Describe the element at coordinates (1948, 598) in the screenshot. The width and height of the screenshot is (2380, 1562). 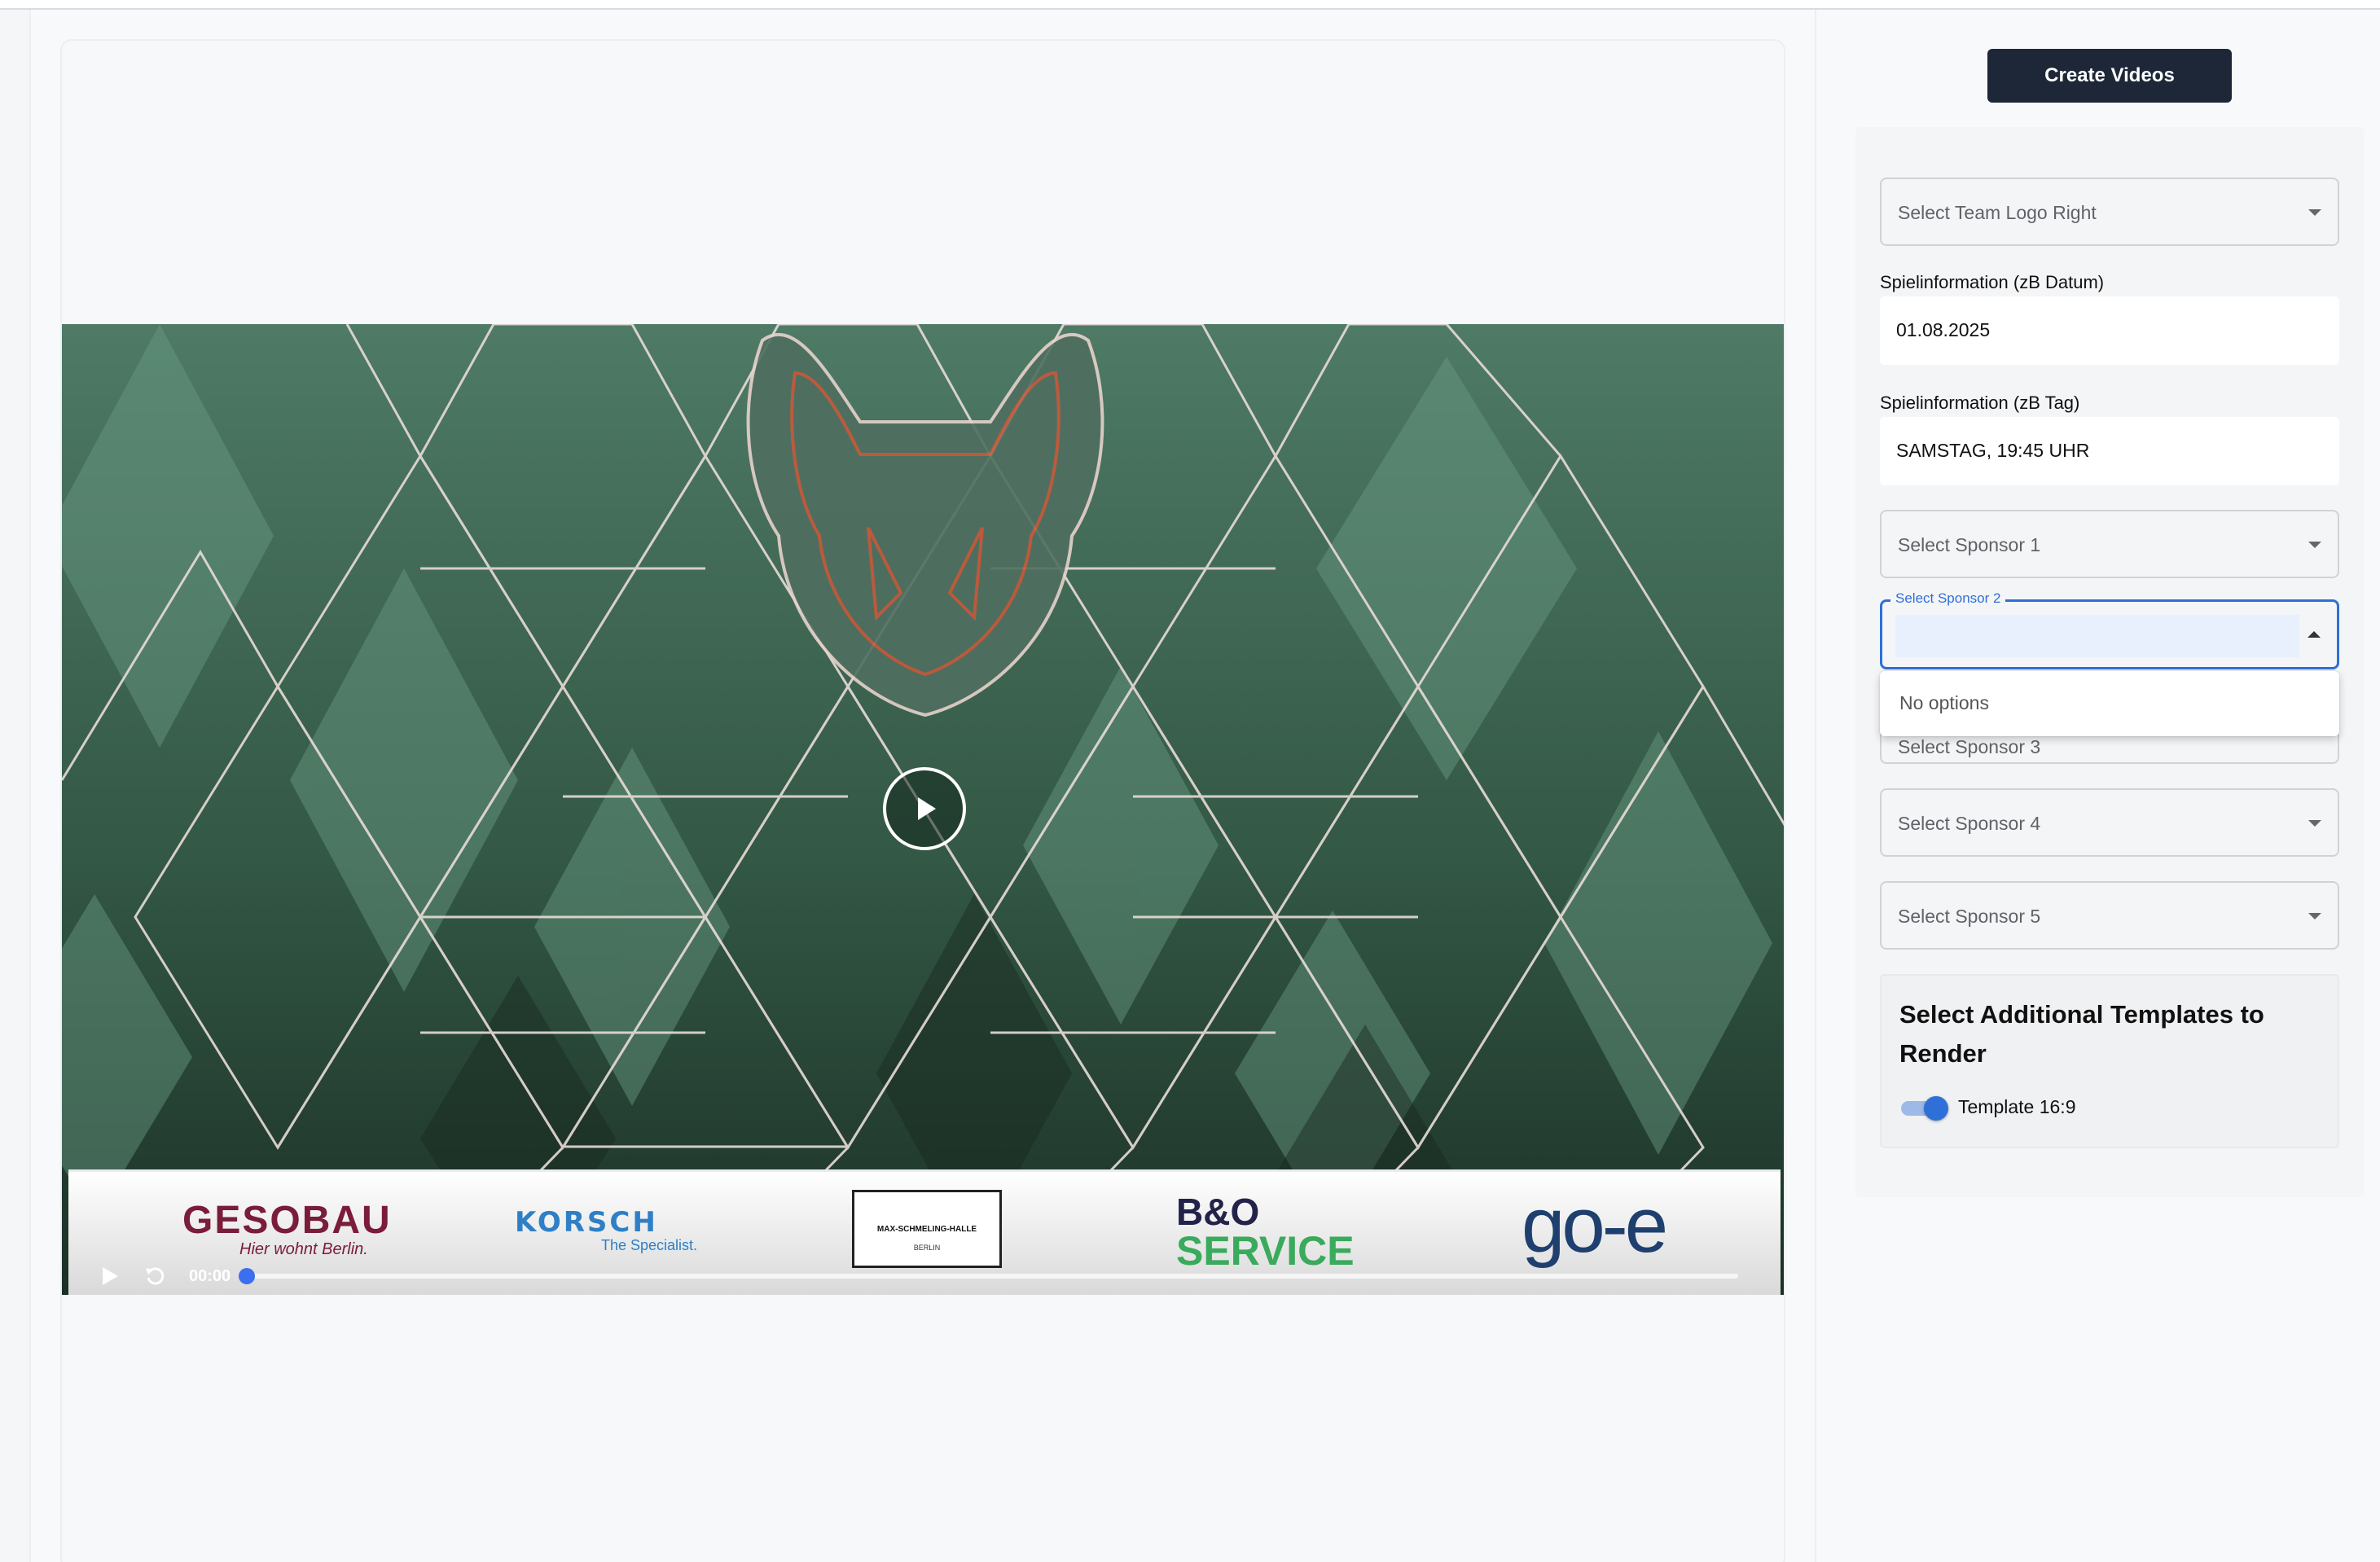
I see `floating-label: Select Sponsor 2` at that location.